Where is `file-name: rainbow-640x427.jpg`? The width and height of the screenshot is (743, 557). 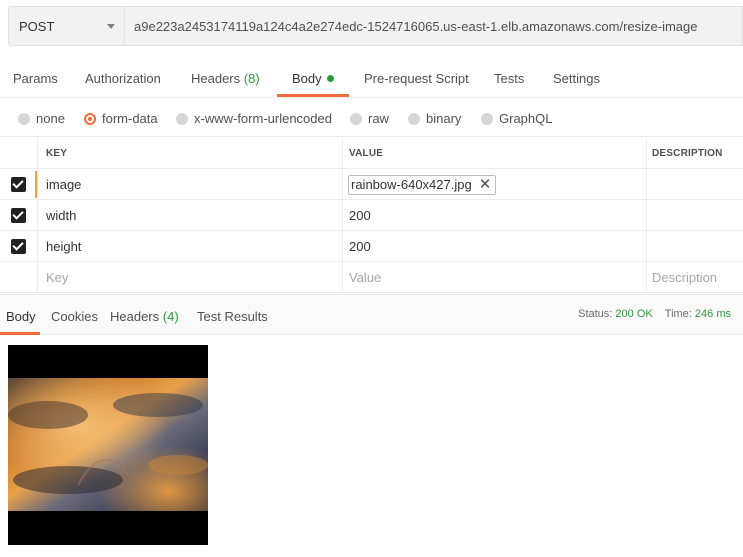
file-name: rainbow-640x427.jpg is located at coordinates (411, 184).